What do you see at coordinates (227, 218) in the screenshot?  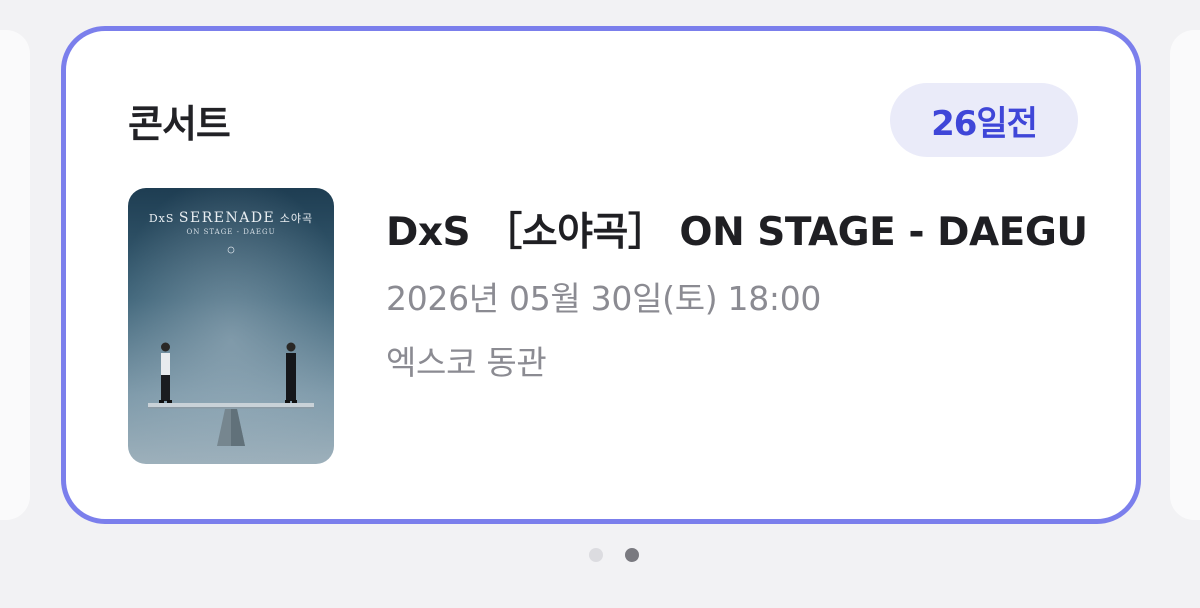 I see `poster-title-text: SERENADE` at bounding box center [227, 218].